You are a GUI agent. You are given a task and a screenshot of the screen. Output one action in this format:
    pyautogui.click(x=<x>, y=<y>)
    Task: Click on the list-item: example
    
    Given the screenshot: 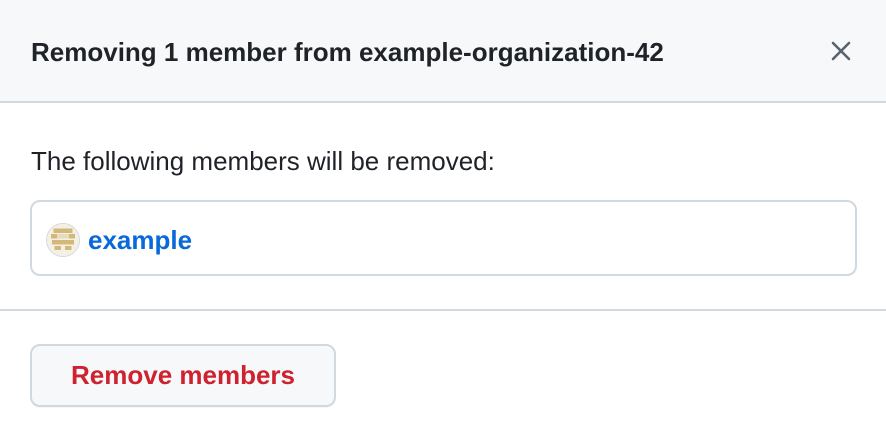 What is the action you would take?
    pyautogui.click(x=119, y=240)
    